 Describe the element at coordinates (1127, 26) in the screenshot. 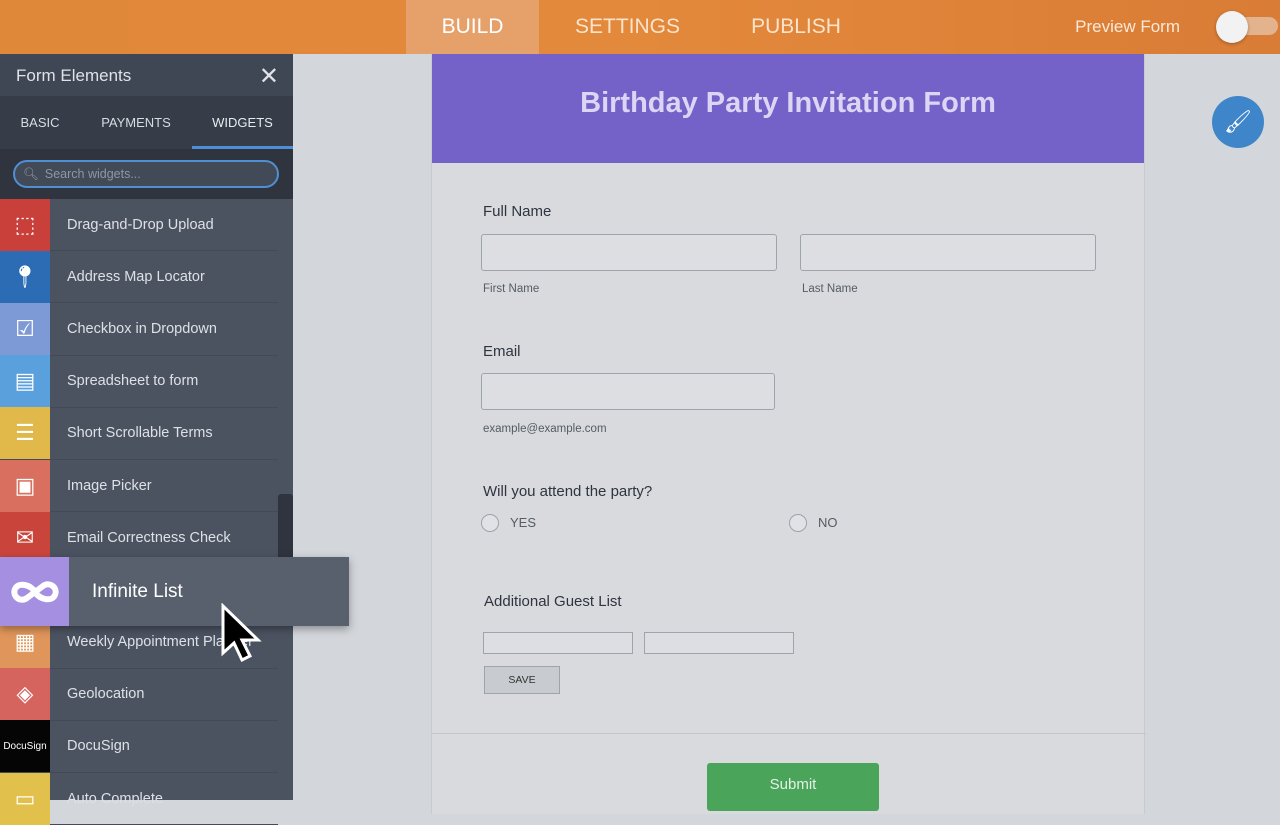

I see `preview-form-label: Preview Form` at that location.